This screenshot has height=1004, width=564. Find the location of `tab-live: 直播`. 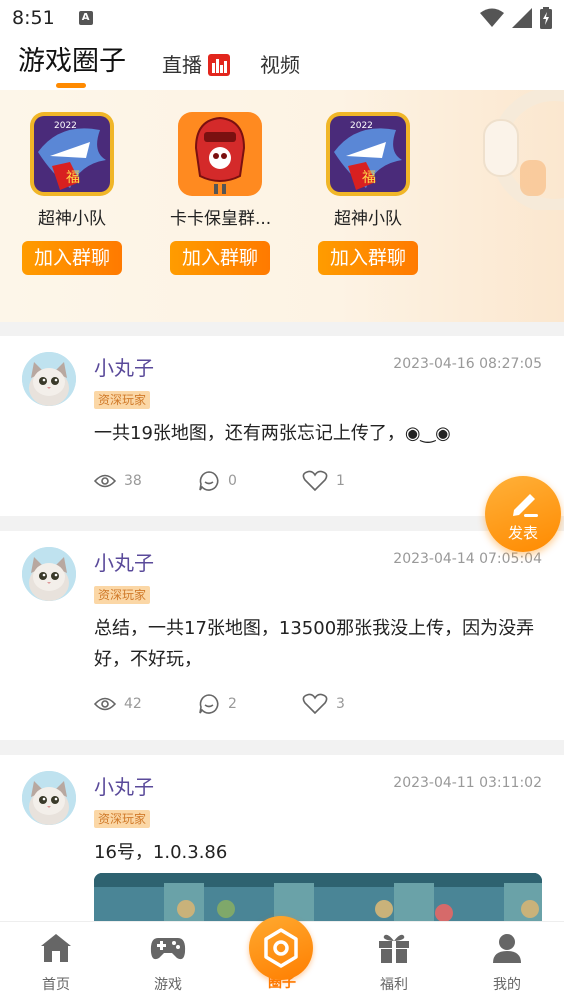

tab-live: 直播 is located at coordinates (196, 65).